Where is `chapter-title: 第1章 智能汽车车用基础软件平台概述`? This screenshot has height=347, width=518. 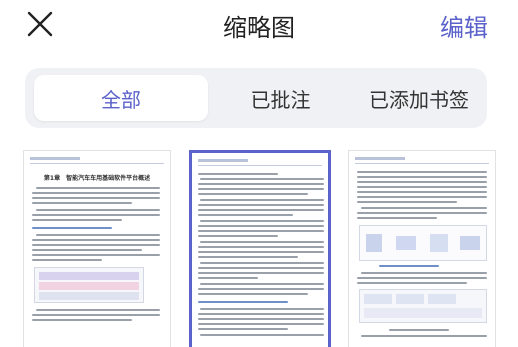
chapter-title: 第1章 智能汽车车用基础软件平台概述 is located at coordinates (97, 178).